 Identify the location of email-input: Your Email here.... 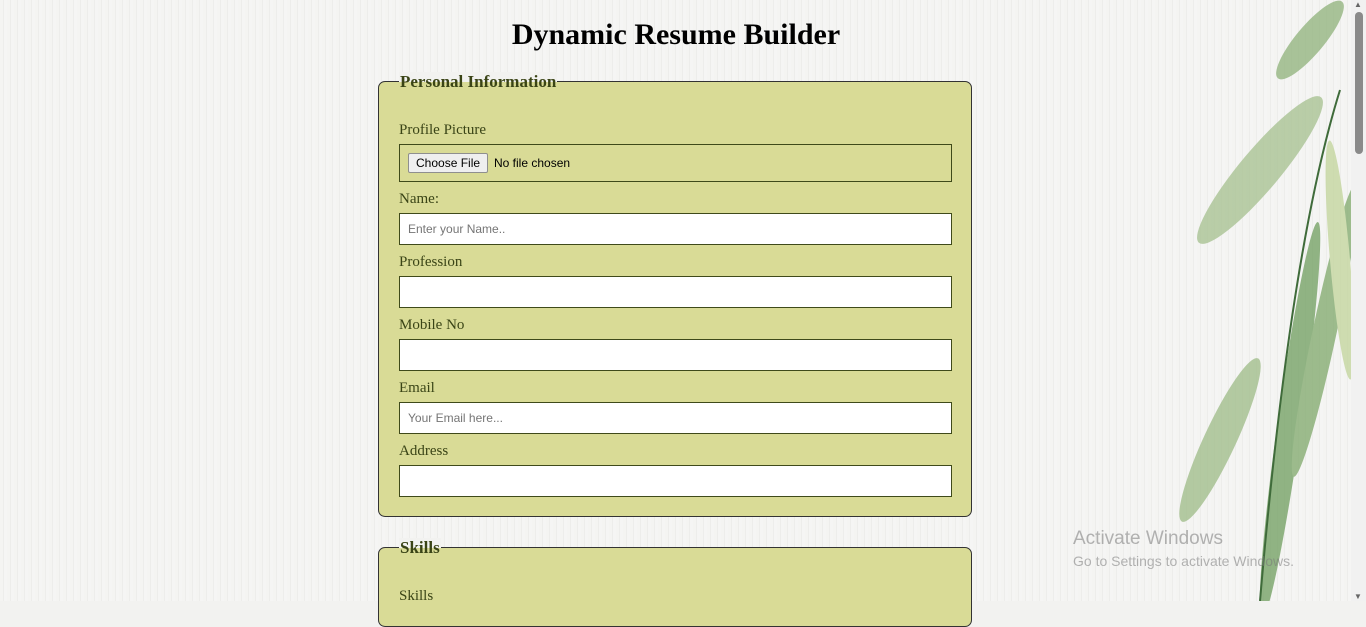
(675, 418).